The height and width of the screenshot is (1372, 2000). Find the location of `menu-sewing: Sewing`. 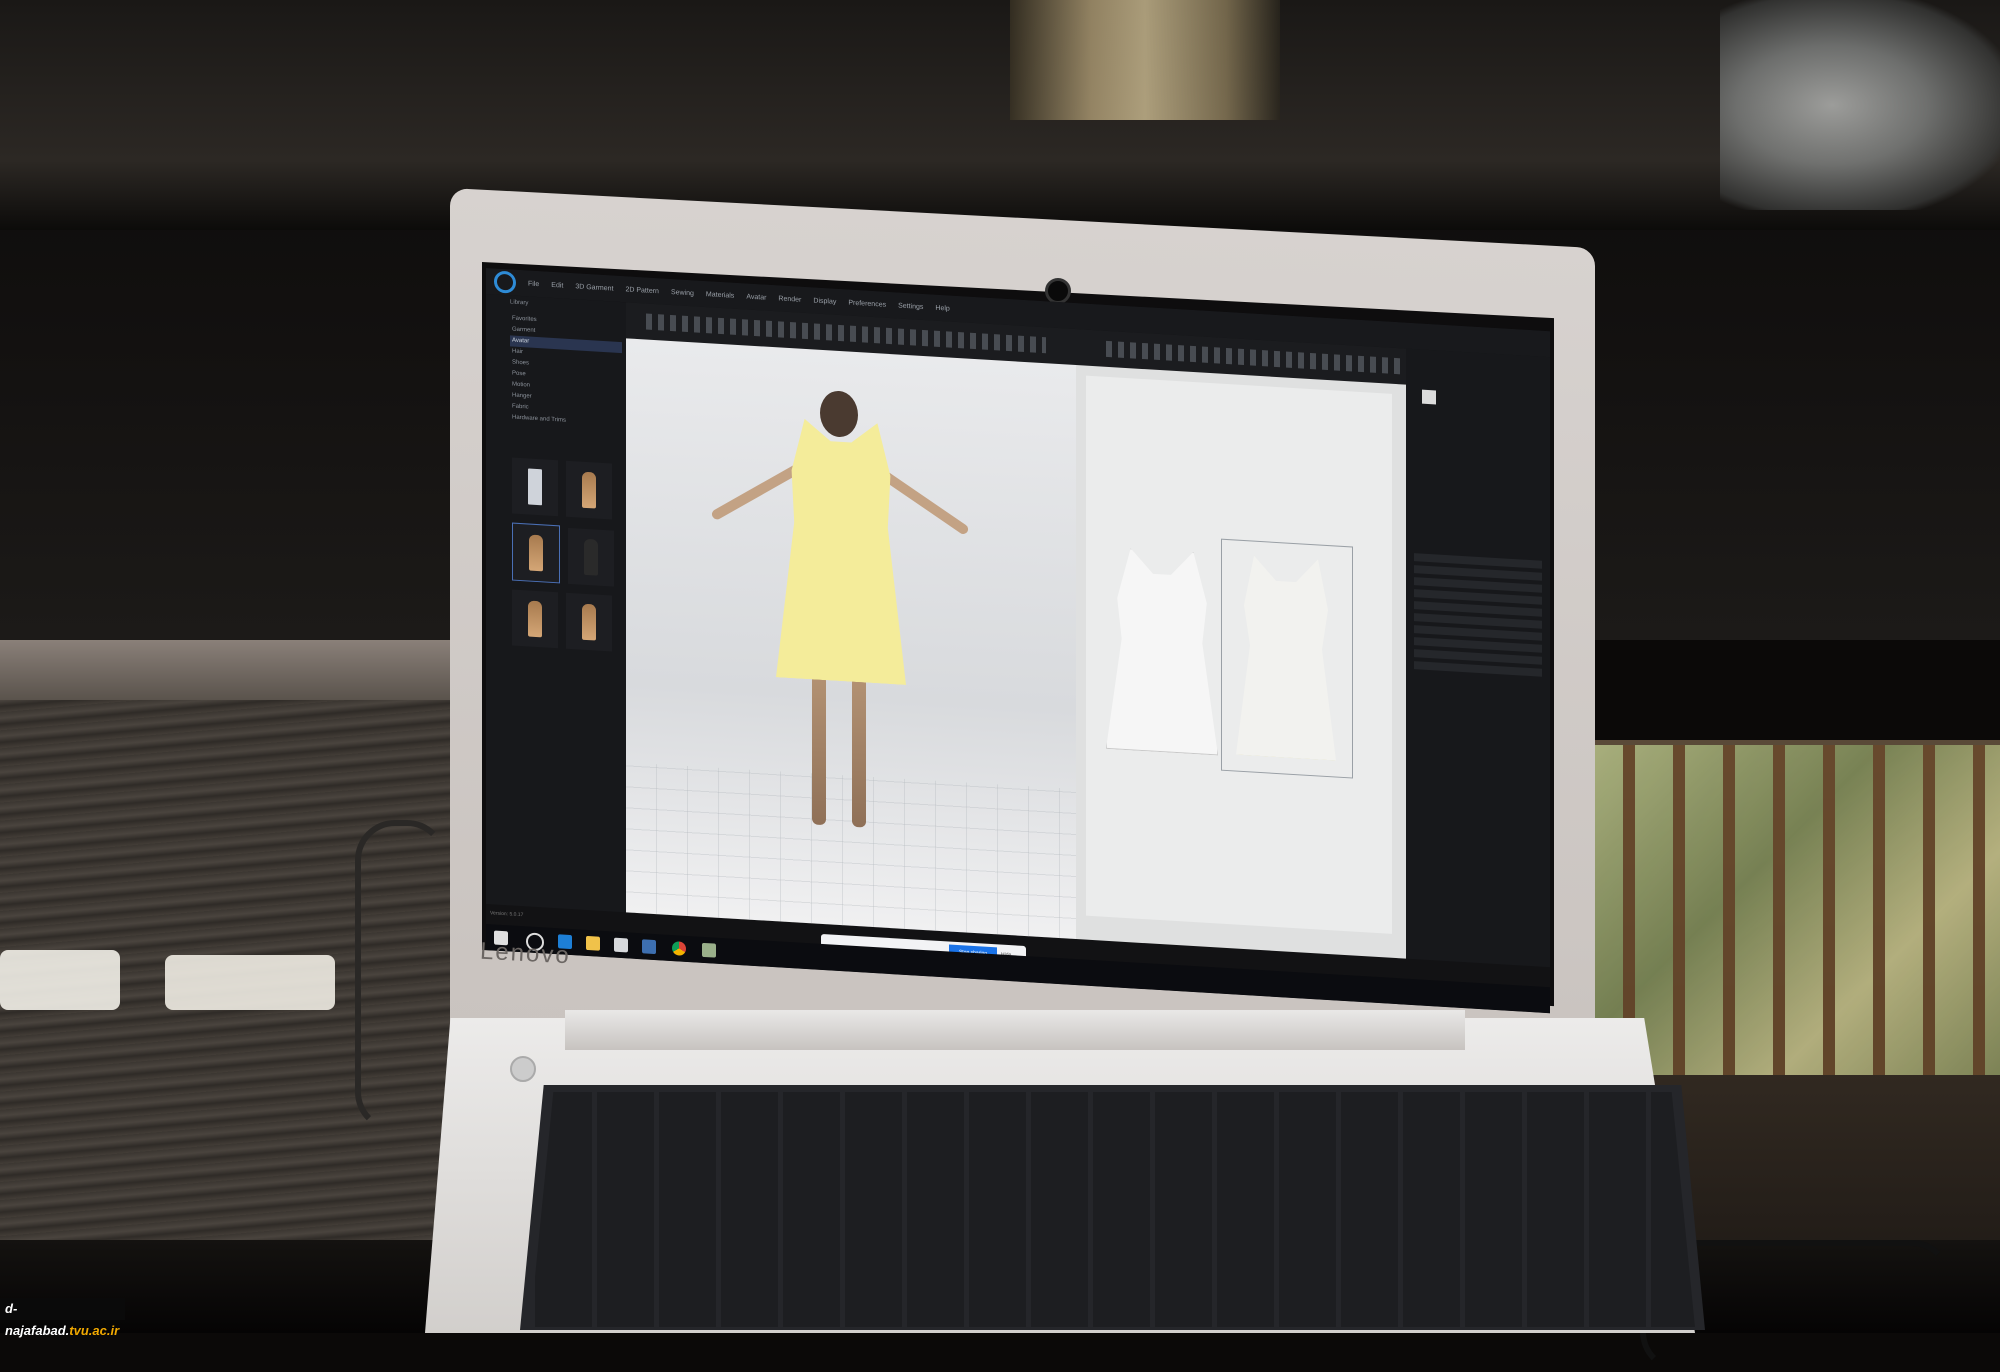

menu-sewing: Sewing is located at coordinates (682, 292).